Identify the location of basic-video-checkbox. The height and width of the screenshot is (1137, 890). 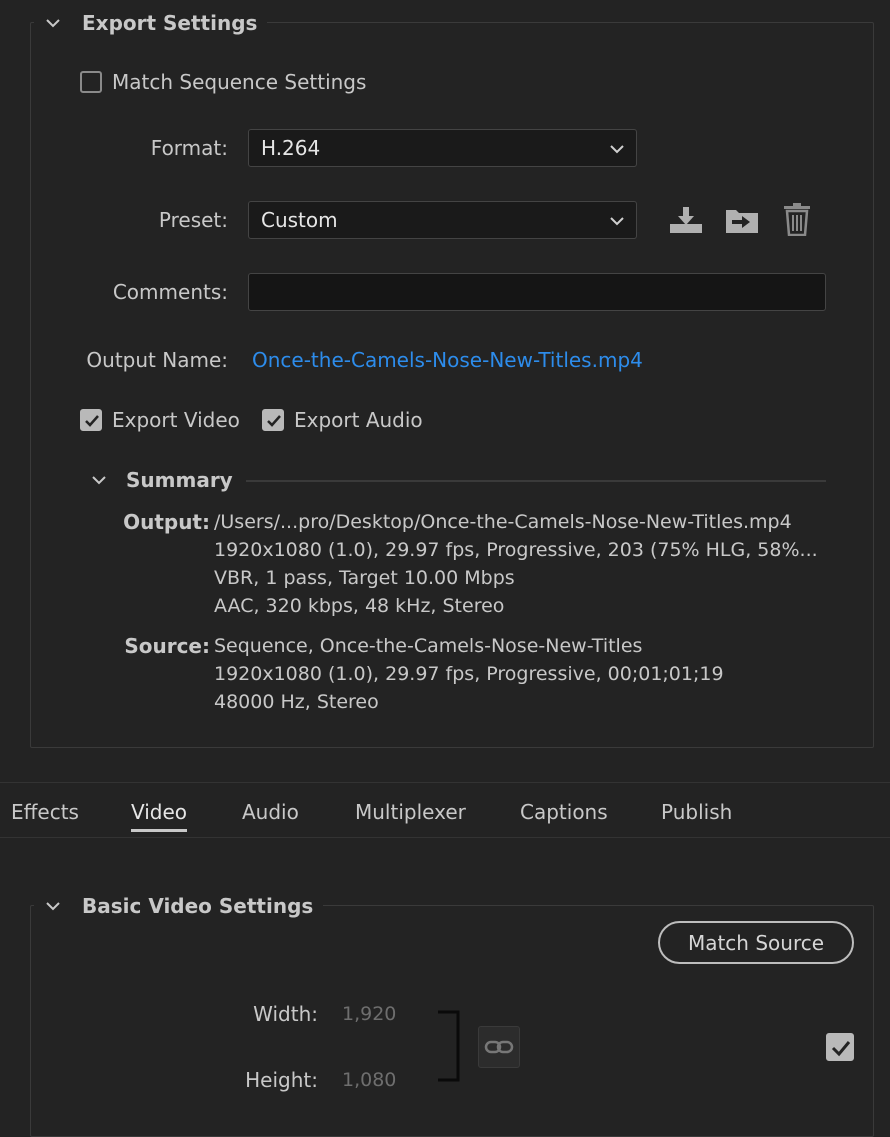
(840, 1047).